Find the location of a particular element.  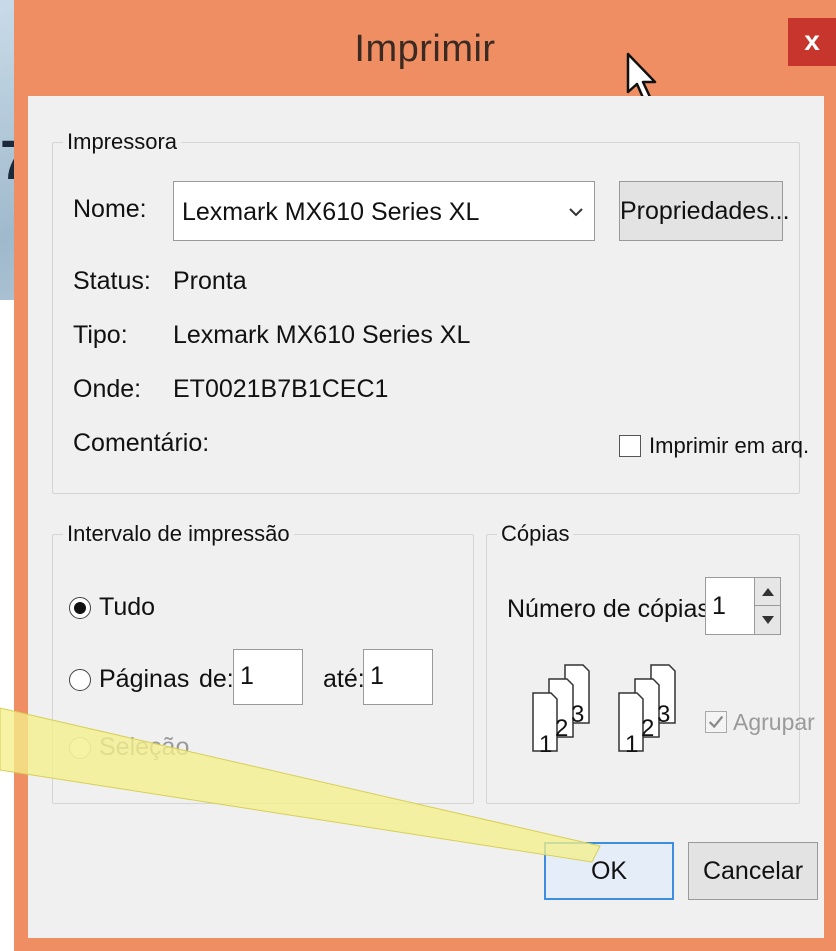

caret-up-icon is located at coordinates (768, 592).